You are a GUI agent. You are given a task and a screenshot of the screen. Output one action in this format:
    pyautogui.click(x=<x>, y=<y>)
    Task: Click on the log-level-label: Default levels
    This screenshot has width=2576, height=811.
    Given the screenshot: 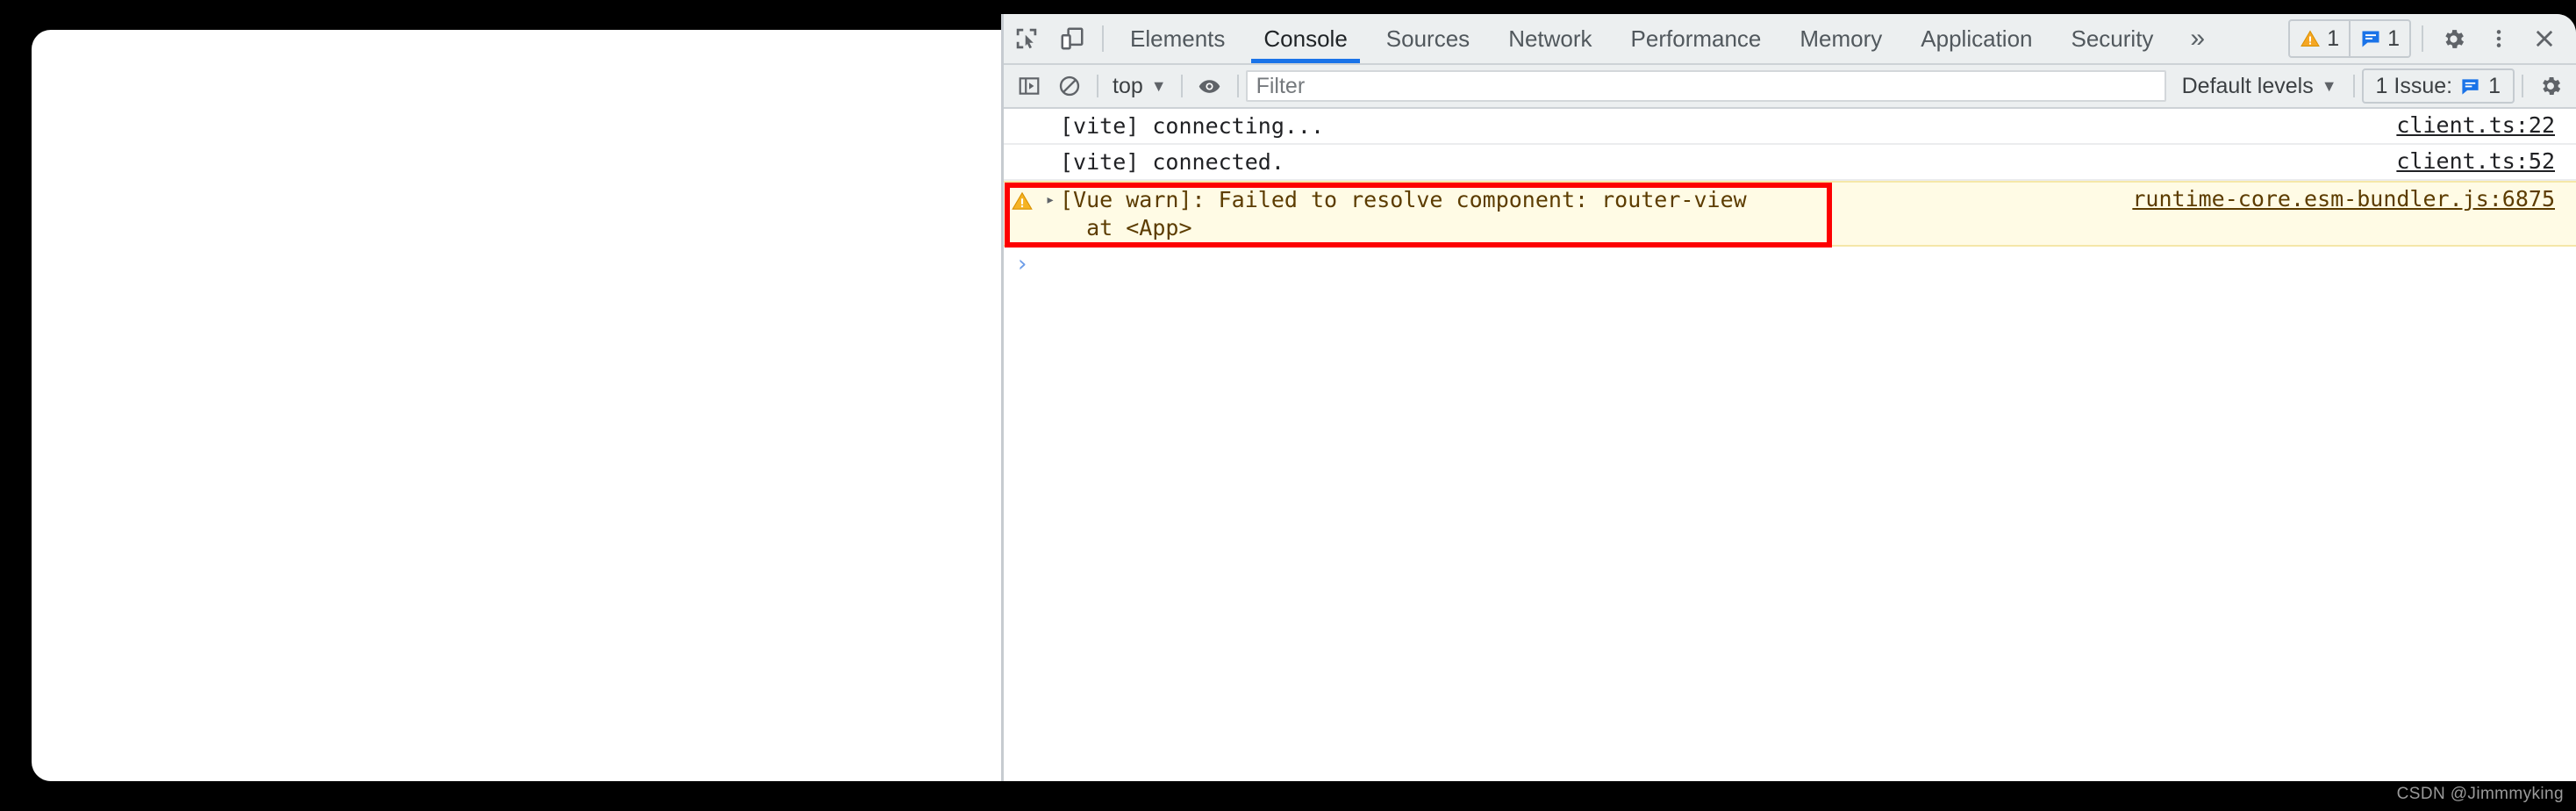 What is the action you would take?
    pyautogui.click(x=2247, y=85)
    